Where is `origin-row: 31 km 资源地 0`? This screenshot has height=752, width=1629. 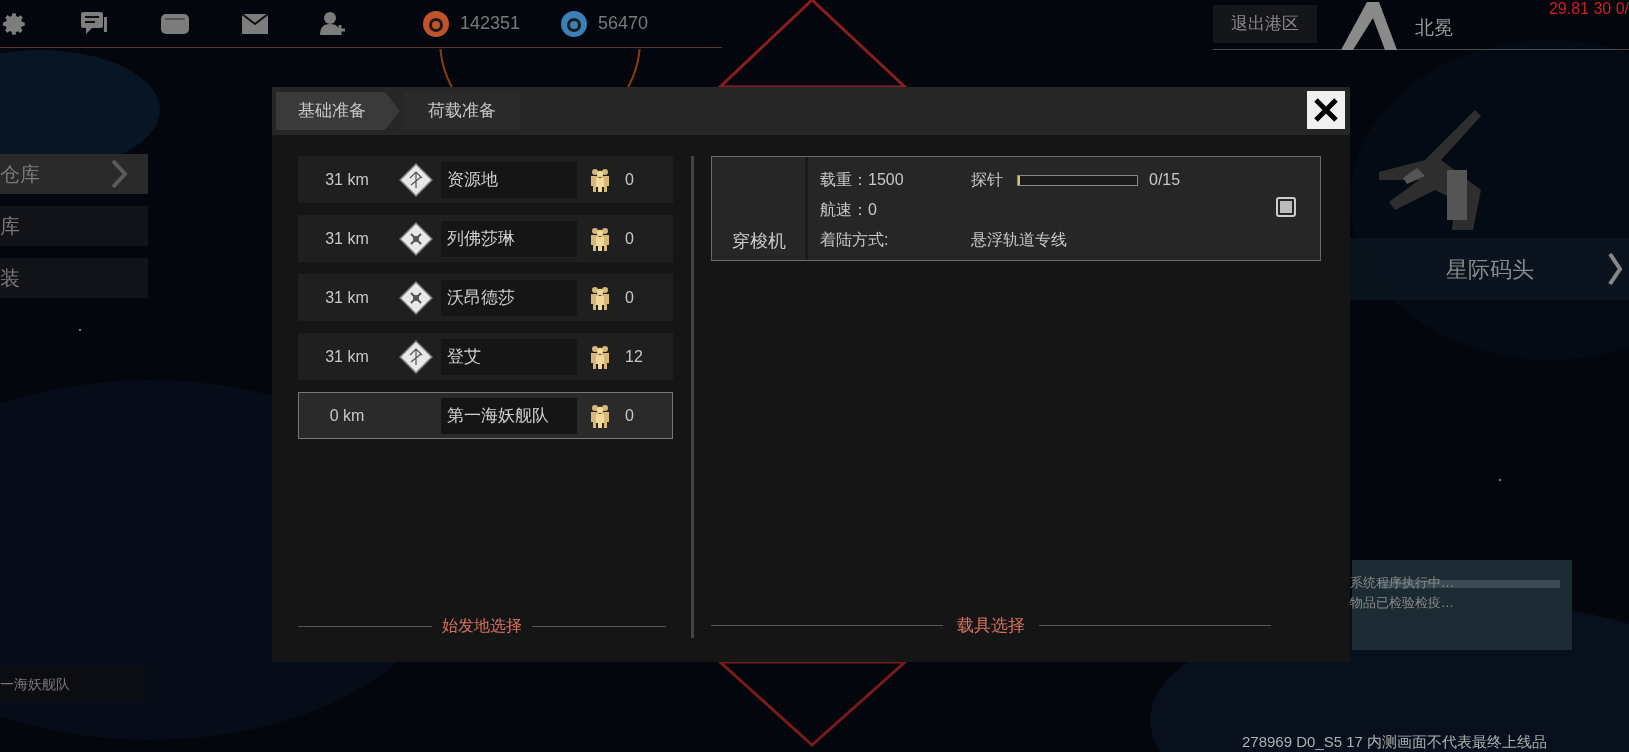 origin-row: 31 km 资源地 0 is located at coordinates (485, 179).